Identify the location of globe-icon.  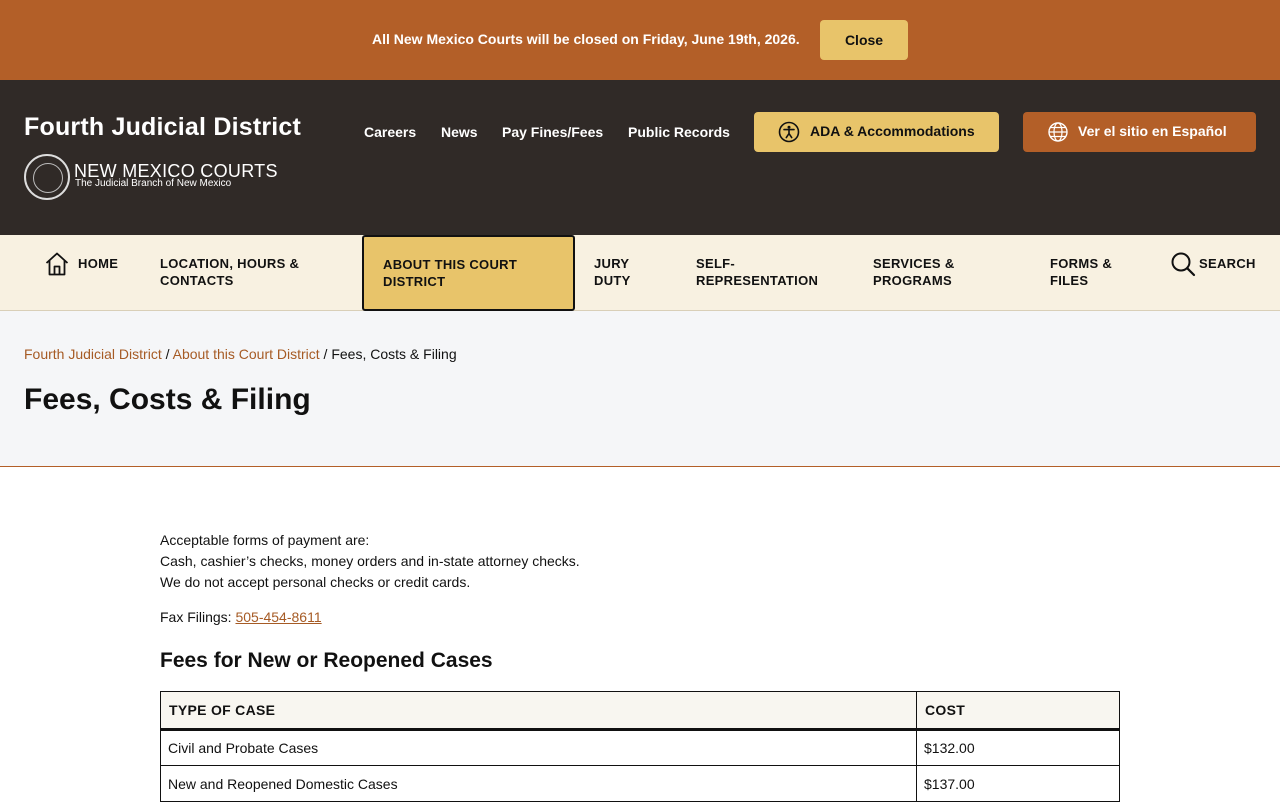
(1058, 132).